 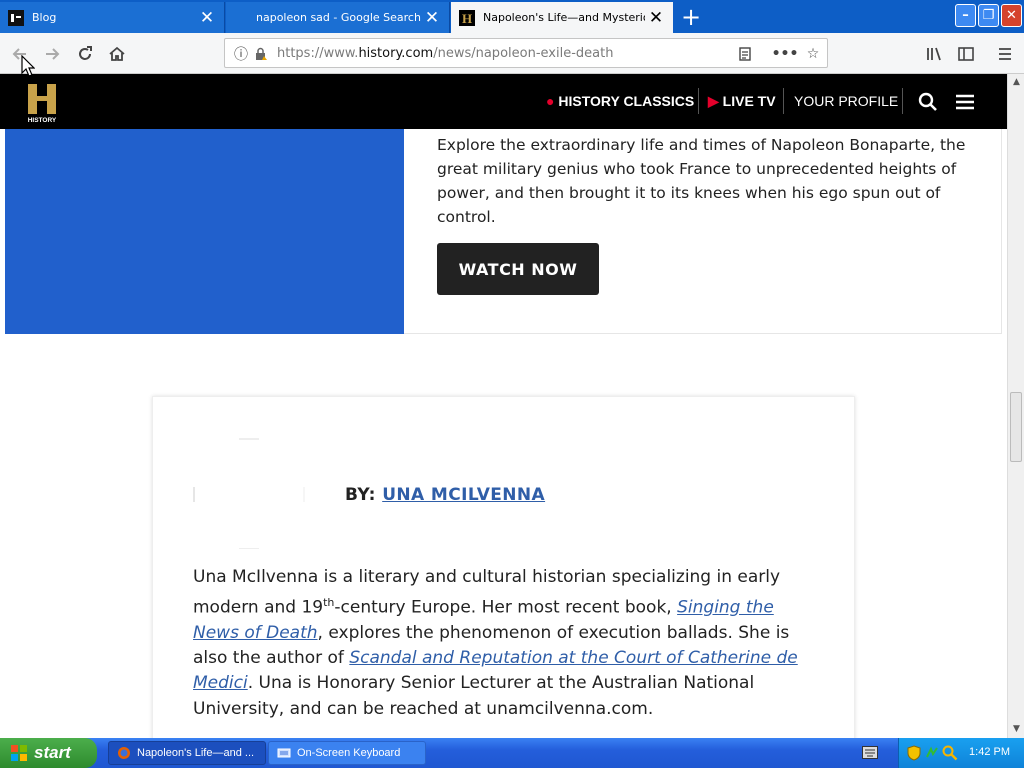 I want to click on bookmark-star-icon: ☆, so click(x=813, y=54).